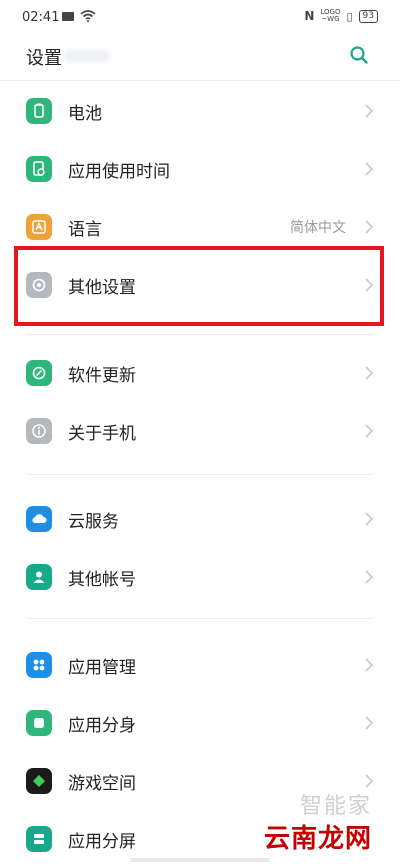 Image resolution: width=400 pixels, height=868 pixels. I want to click on screen-time-icon, so click(39, 169).